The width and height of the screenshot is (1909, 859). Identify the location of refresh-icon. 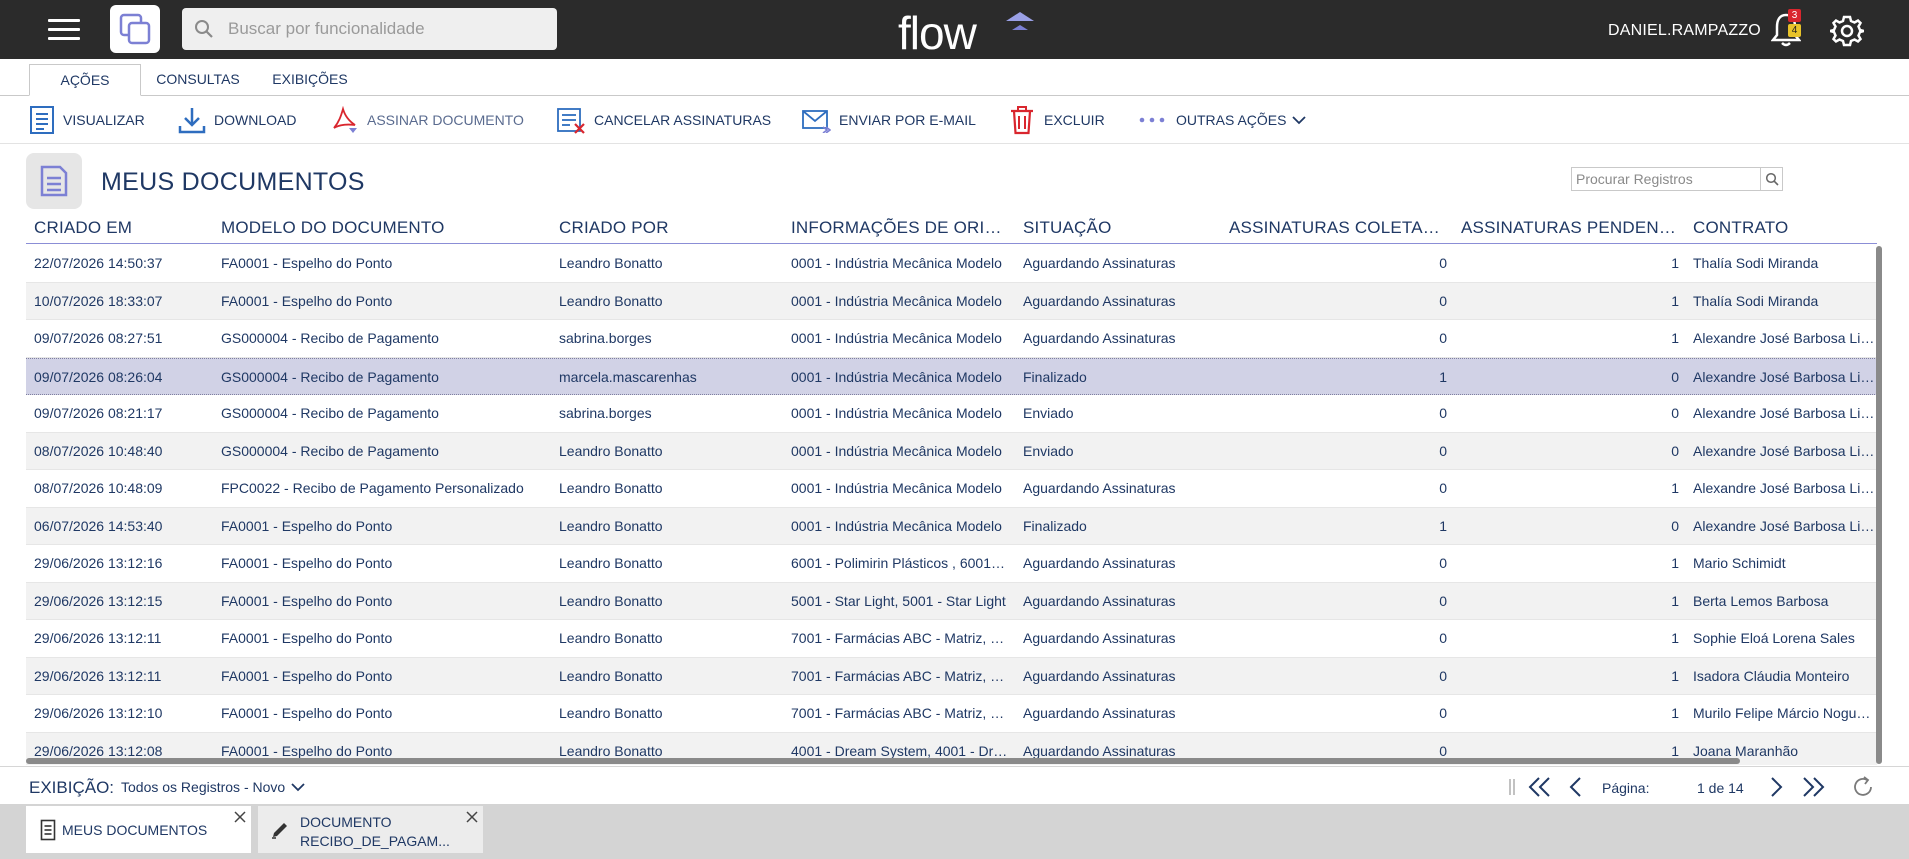
(1863, 787).